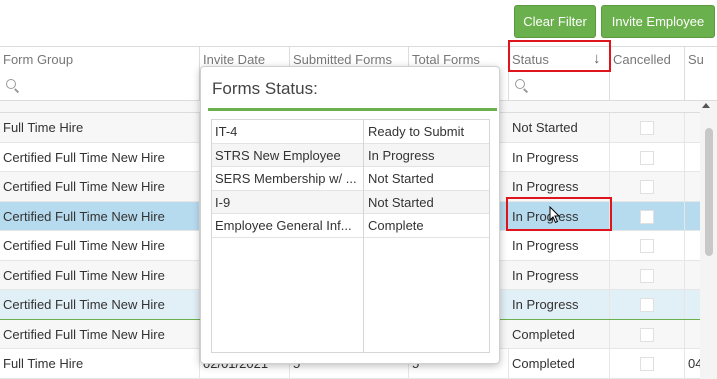 Image resolution: width=717 pixels, height=379 pixels. What do you see at coordinates (396, 225) in the screenshot?
I see `form-status: Complete` at bounding box center [396, 225].